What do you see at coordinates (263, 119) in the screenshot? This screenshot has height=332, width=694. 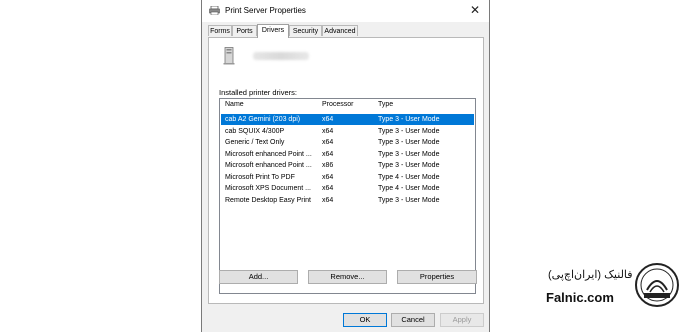 I see `driver-name: cab A2 Gemini (203 dpi)` at bounding box center [263, 119].